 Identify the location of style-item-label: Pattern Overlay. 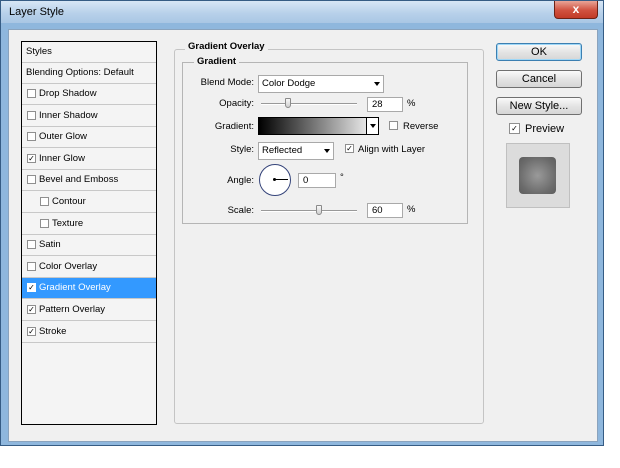
(72, 309).